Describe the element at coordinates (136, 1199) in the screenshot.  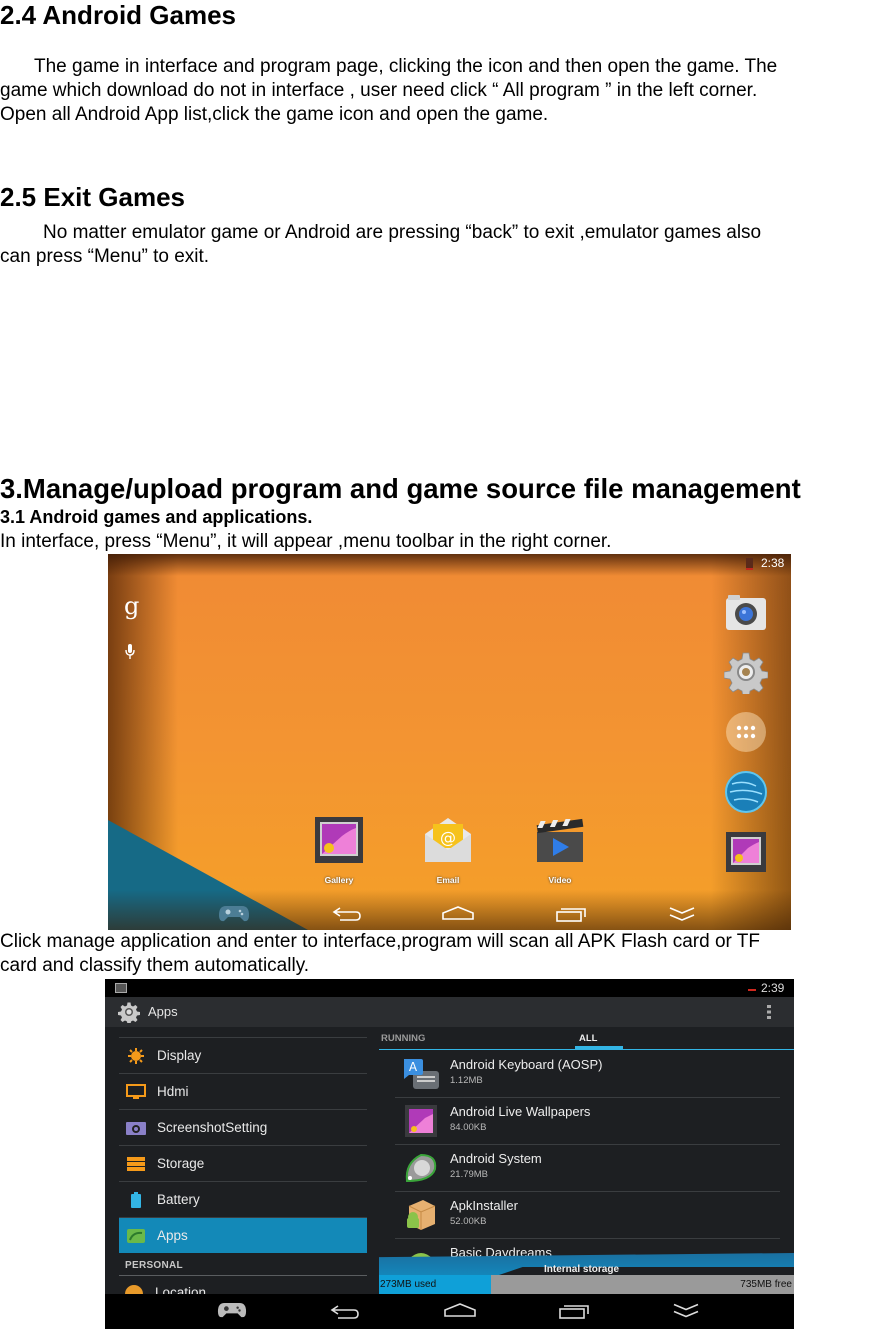
I see `battery-icon` at that location.